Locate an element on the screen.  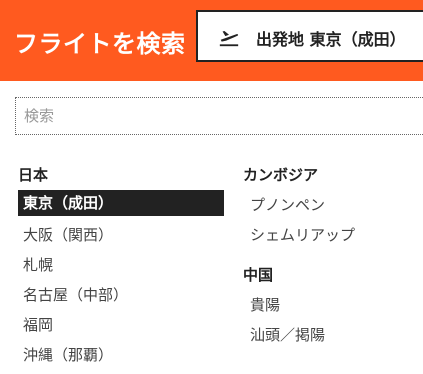
city-item-okinawa-naha: 沖縄（那覇） is located at coordinates (121, 355).